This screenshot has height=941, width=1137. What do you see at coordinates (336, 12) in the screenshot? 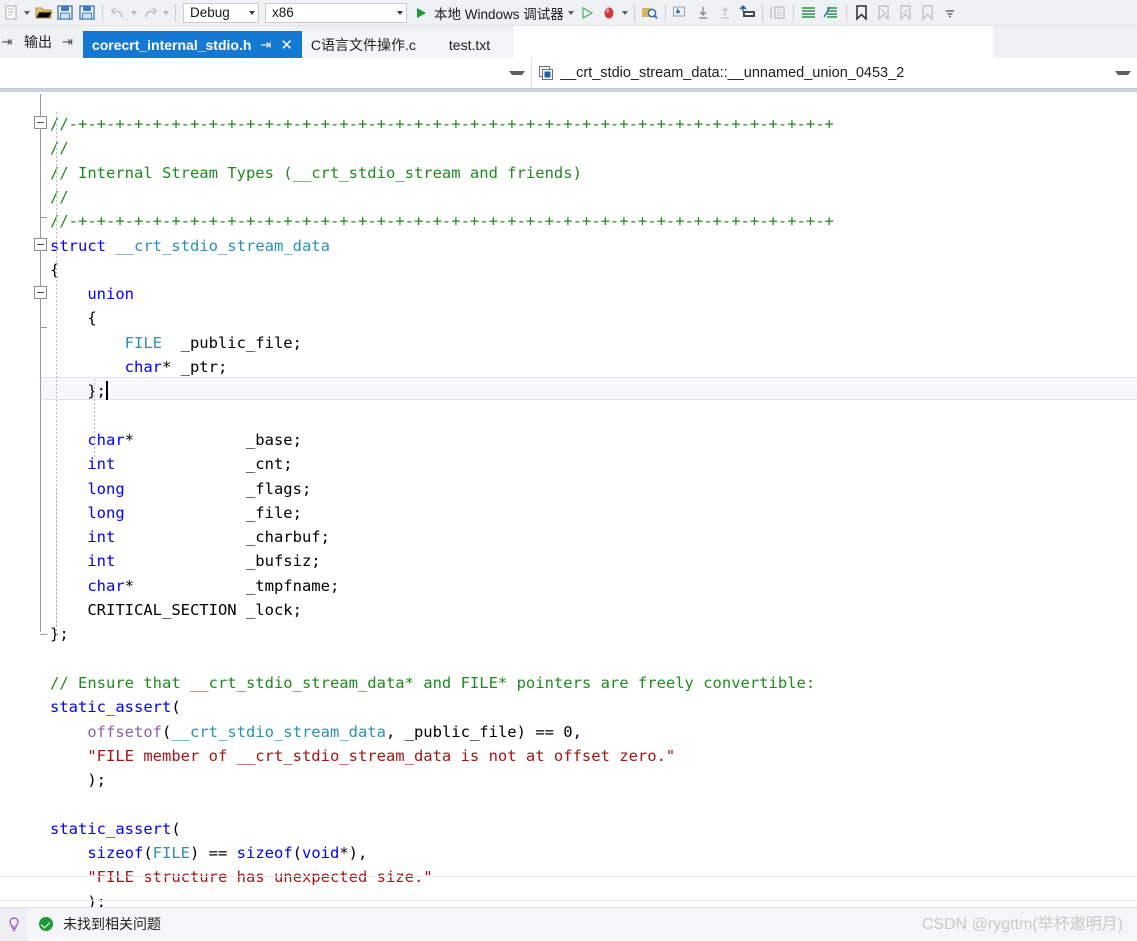
I see `solution-platform-combo: x86` at bounding box center [336, 12].